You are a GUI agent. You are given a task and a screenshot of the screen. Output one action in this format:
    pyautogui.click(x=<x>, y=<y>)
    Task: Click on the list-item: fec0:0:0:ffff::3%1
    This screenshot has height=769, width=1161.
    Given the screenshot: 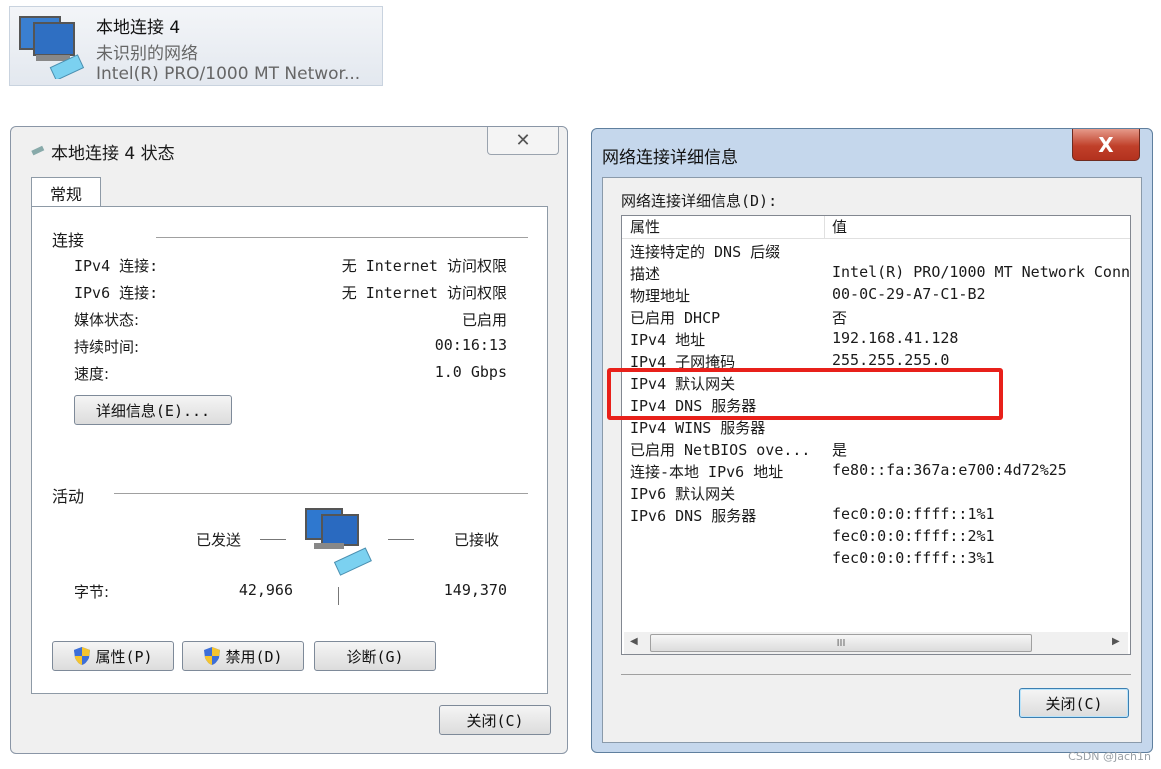 What is the action you would take?
    pyautogui.click(x=876, y=559)
    